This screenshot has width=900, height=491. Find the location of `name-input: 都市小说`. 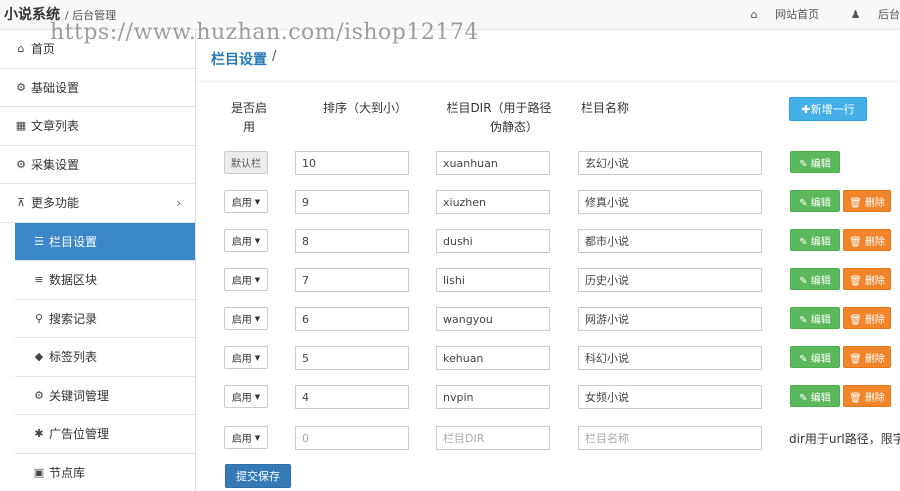

name-input: 都市小说 is located at coordinates (670, 241).